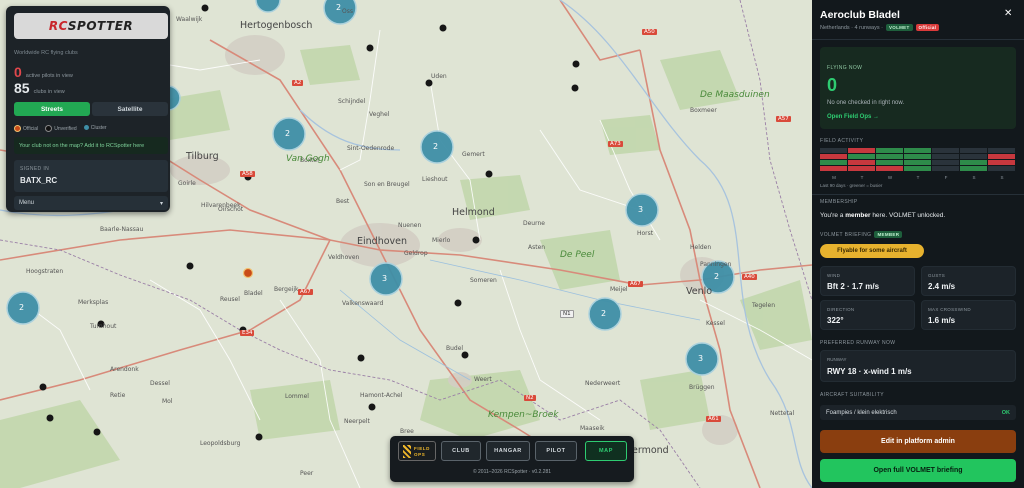 Image resolution: width=1024 pixels, height=488 pixels. Describe the element at coordinates (91, 203) in the screenshot. I see `menu-dropdown: Menu ▾` at that location.